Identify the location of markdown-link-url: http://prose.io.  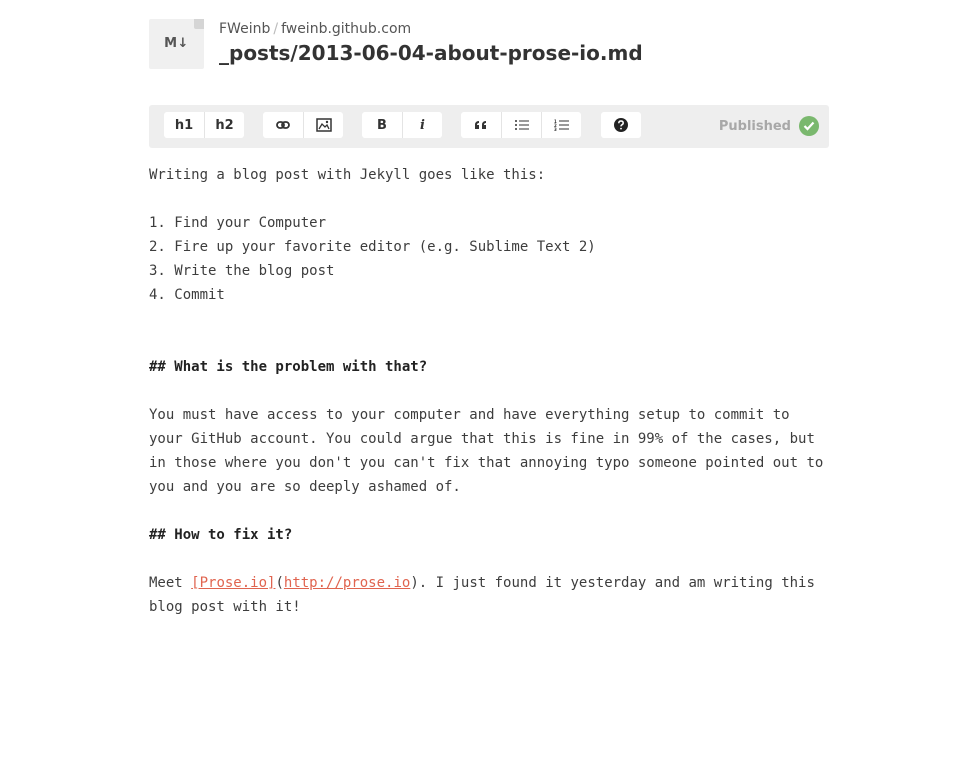
(347, 583).